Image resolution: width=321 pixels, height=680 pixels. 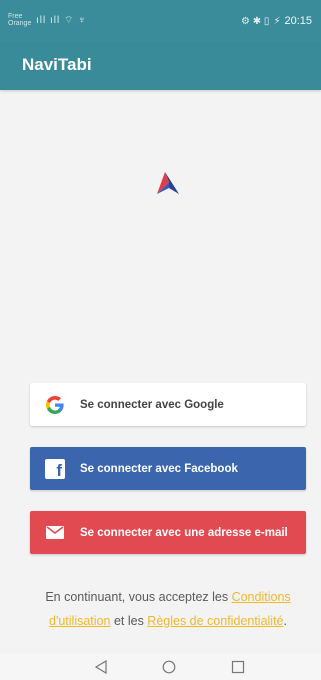 I want to click on google-icon, so click(x=55, y=404).